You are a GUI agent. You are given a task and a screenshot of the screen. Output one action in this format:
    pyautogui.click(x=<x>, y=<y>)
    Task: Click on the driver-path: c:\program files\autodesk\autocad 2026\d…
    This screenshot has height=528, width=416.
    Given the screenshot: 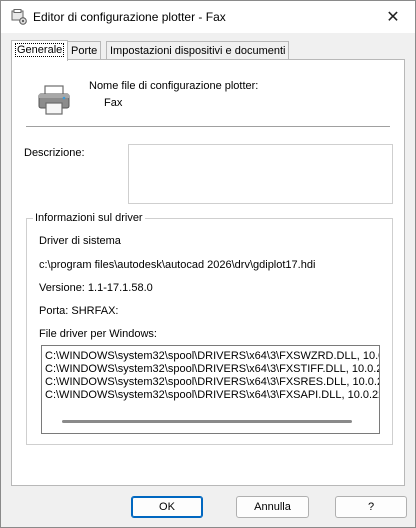 What is the action you would take?
    pyautogui.click(x=177, y=265)
    